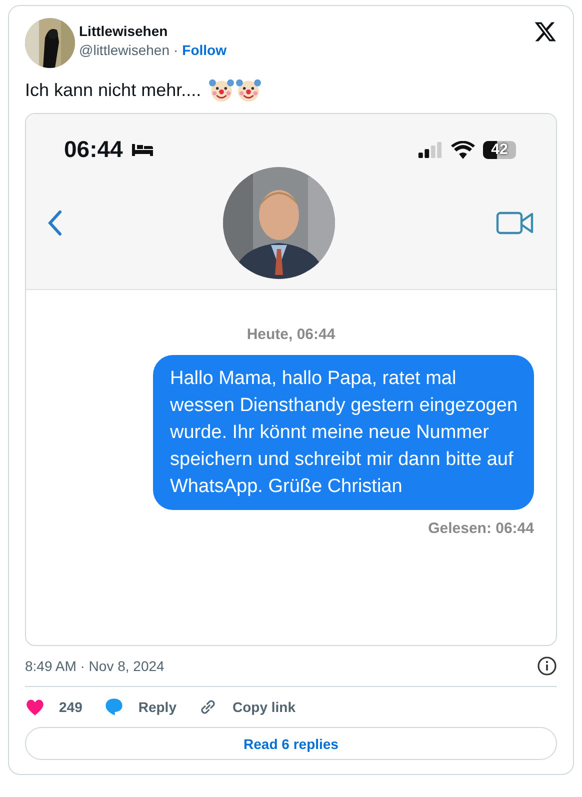 This screenshot has width=582, height=797. I want to click on status-time: 06:44, so click(93, 149).